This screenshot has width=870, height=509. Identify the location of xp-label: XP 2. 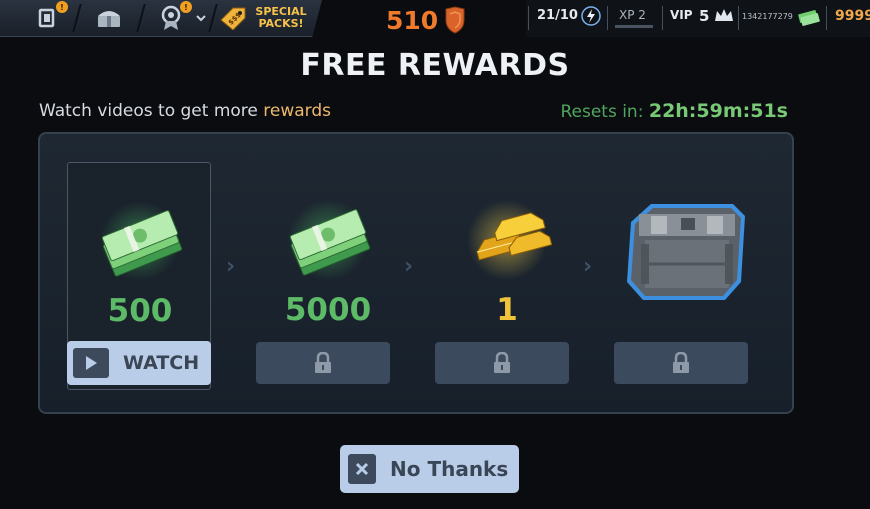
(632, 15).